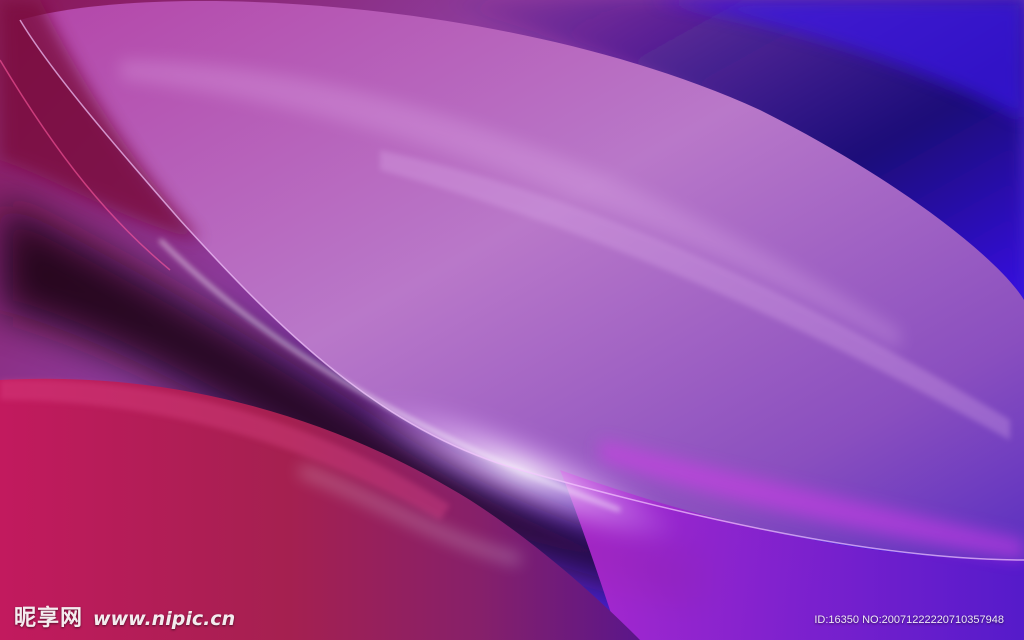  I want to click on watermark-brand: 昵享网, so click(49, 618).